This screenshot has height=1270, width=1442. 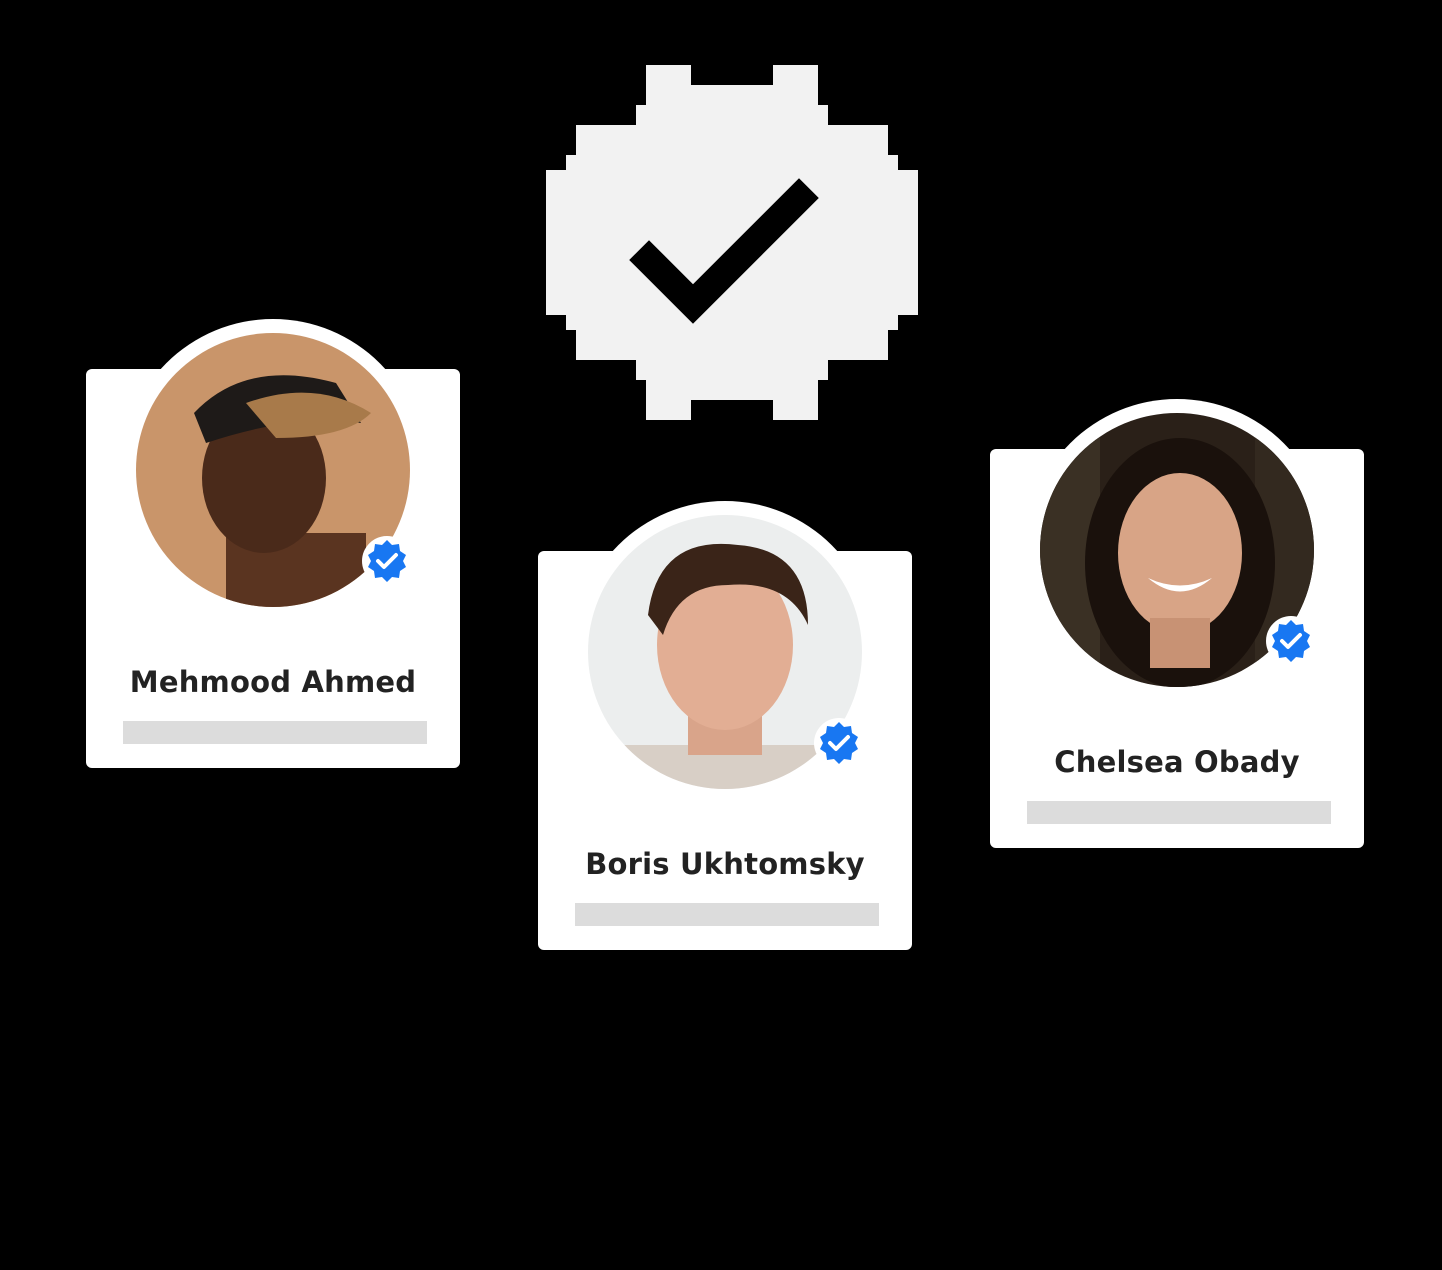 What do you see at coordinates (1177, 623) in the screenshot?
I see `profile-card: Chelsea Obady` at bounding box center [1177, 623].